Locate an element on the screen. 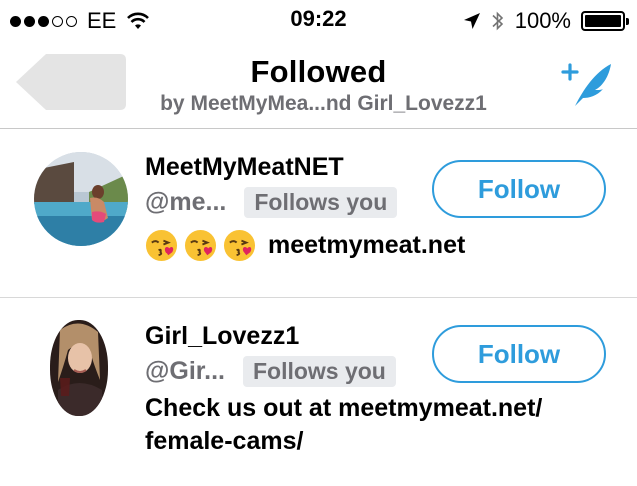 This screenshot has height=486, width=637. status-right: 100% is located at coordinates (546, 21).